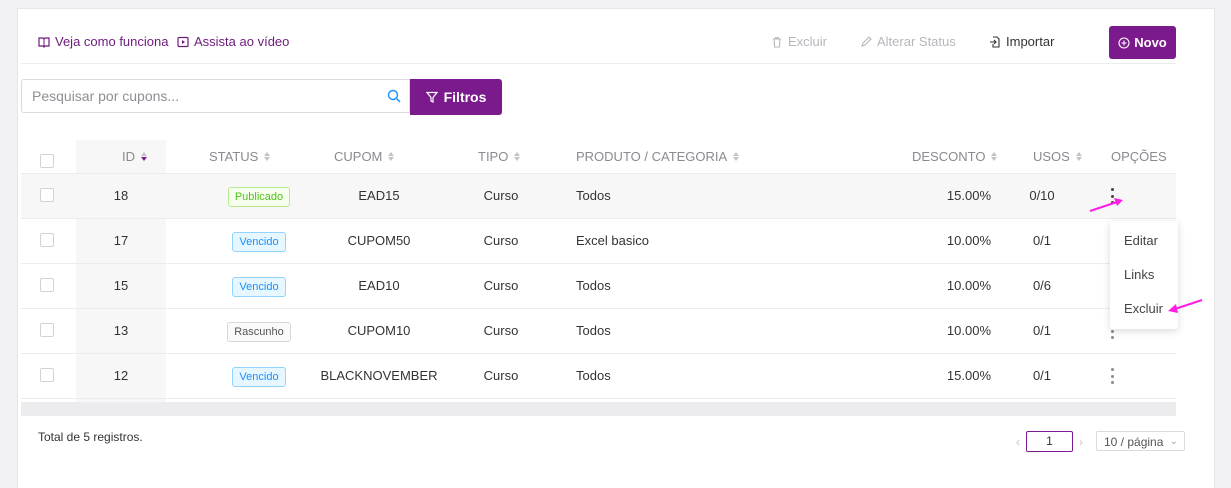 This screenshot has width=1231, height=488. I want to click on column-header-produto: PRODUTO / CATEGORIA, so click(658, 156).